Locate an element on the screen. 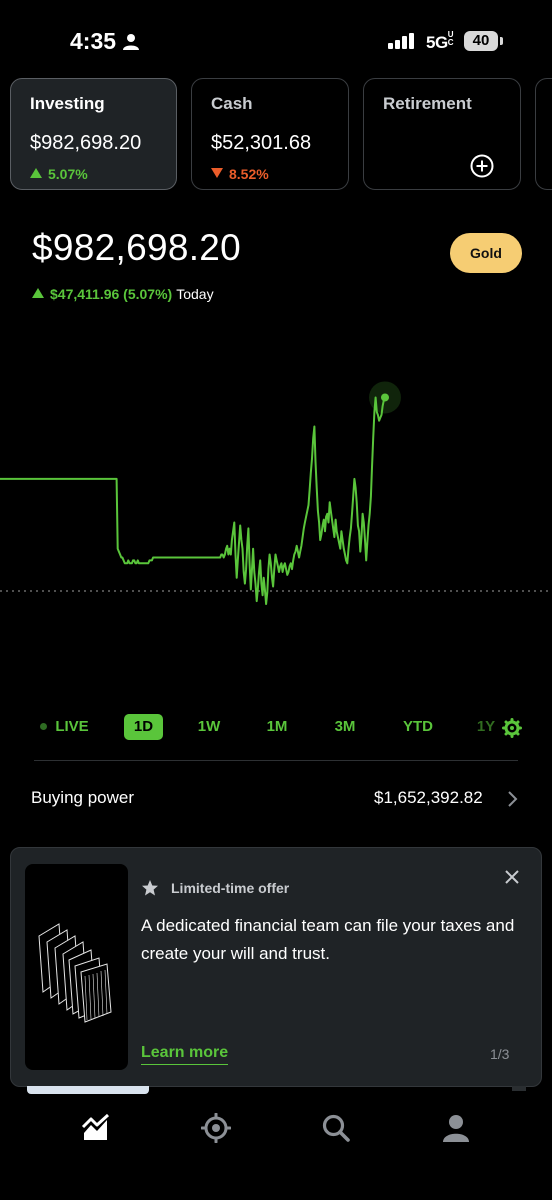 The height and width of the screenshot is (1200, 552). range-3m: 3M is located at coordinates (345, 727).